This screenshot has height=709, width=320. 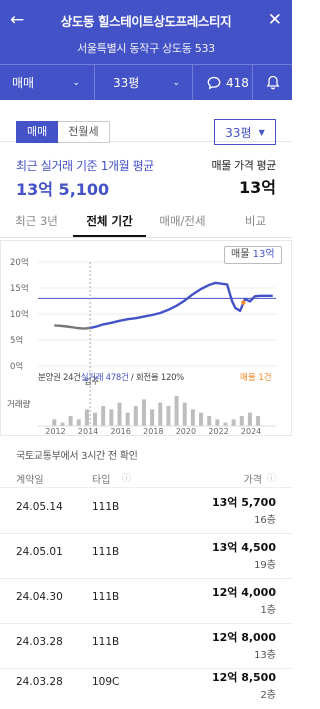 I want to click on comment-count: 418, so click(x=237, y=82).